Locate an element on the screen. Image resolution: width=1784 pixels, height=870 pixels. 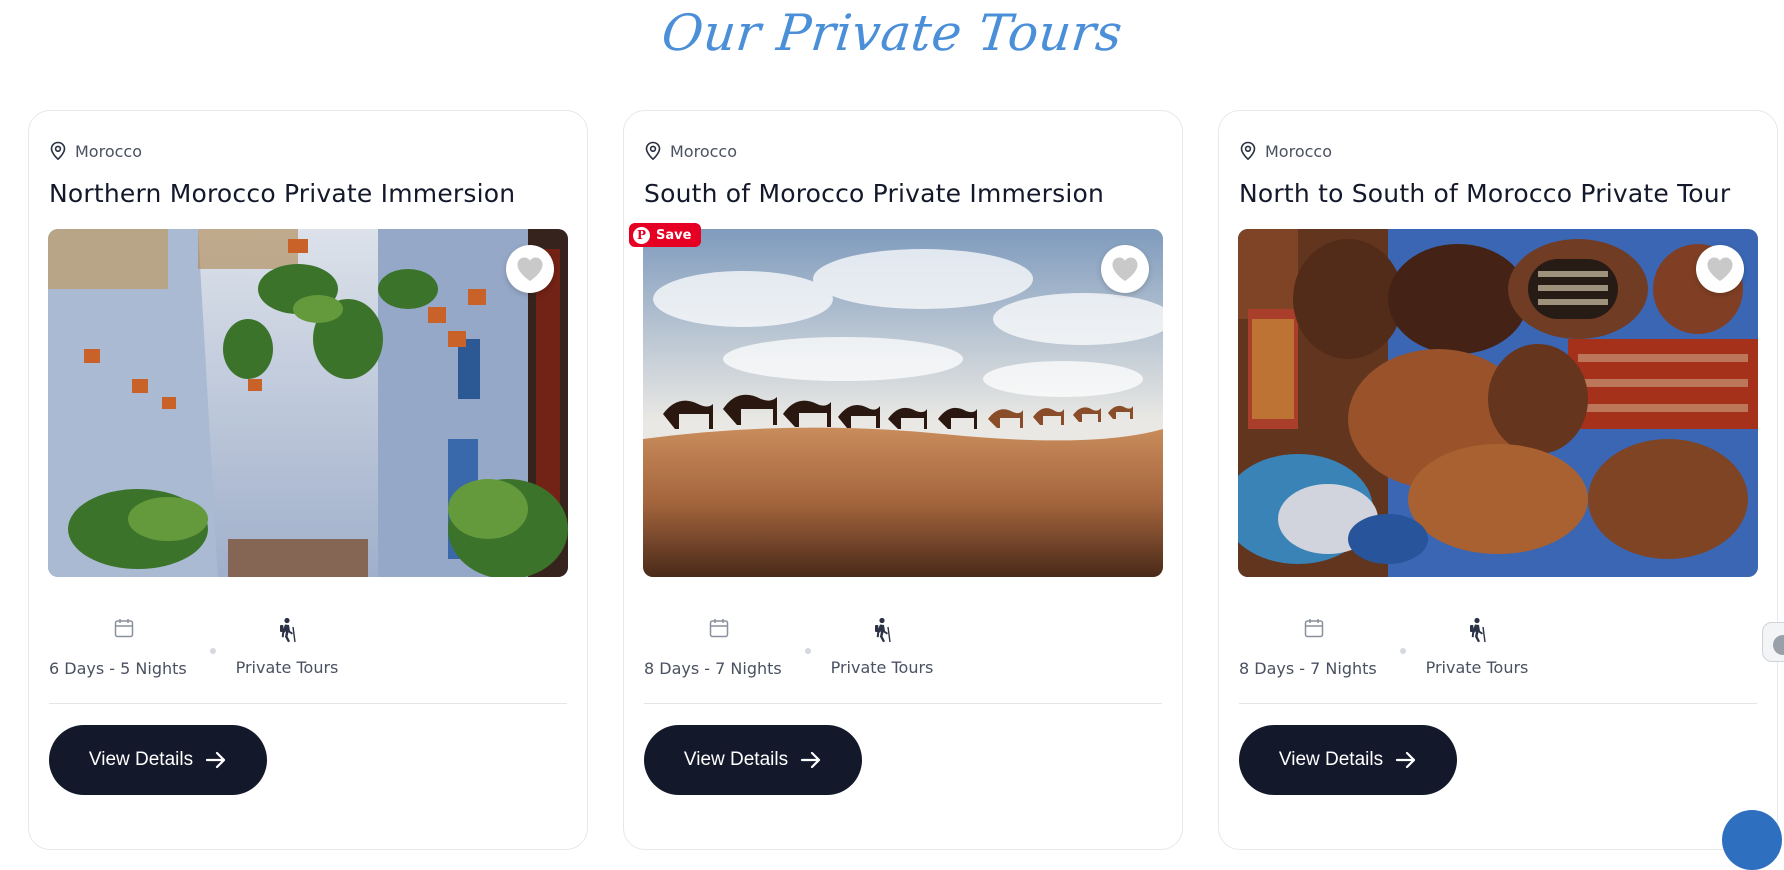
chefchaouen-street-image is located at coordinates (308, 403).